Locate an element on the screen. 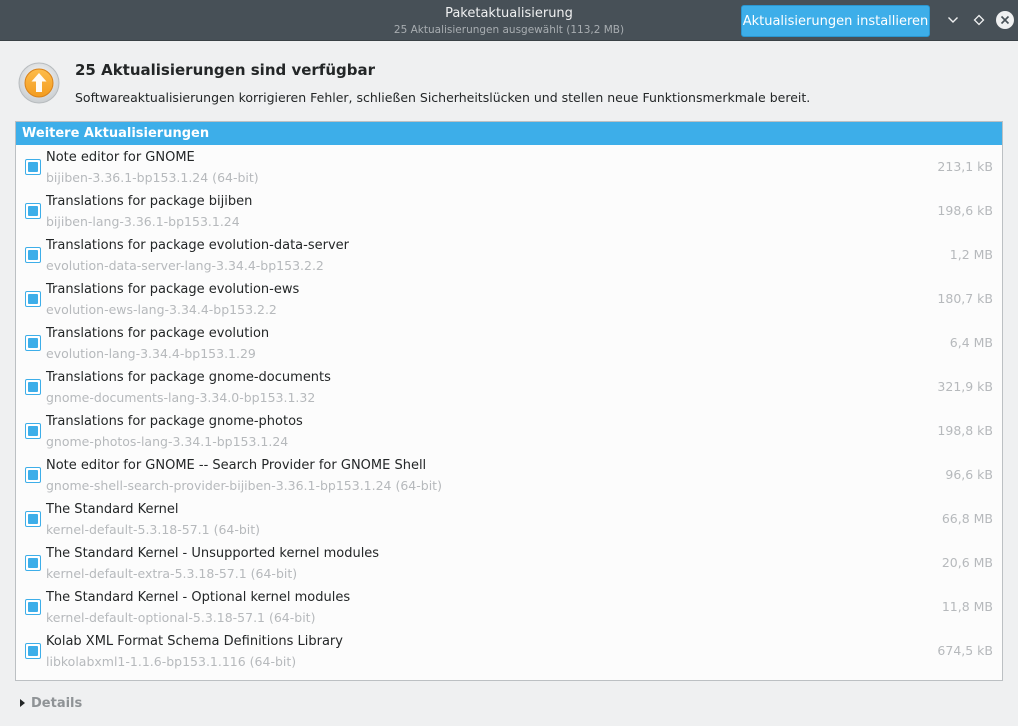 The image size is (1018, 726). package-summary: Translations for package gnome-photos is located at coordinates (174, 421).